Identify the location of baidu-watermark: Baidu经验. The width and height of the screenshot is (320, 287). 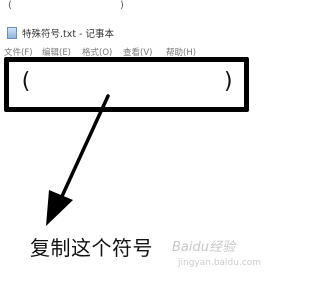
(203, 247).